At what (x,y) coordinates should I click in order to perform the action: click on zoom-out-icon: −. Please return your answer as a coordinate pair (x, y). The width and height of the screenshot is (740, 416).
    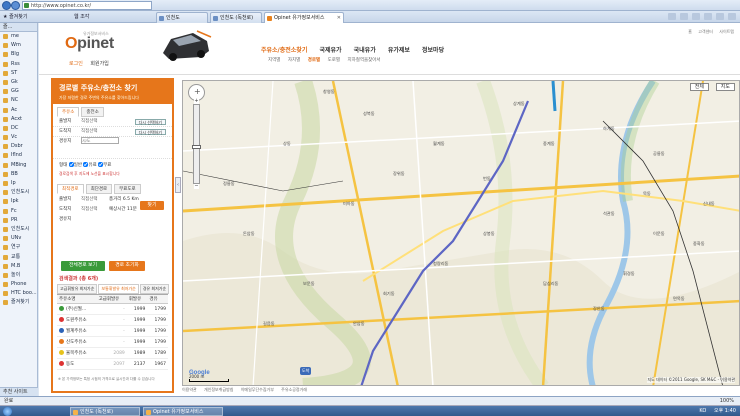
    Looking at the image, I should click on (196, 186).